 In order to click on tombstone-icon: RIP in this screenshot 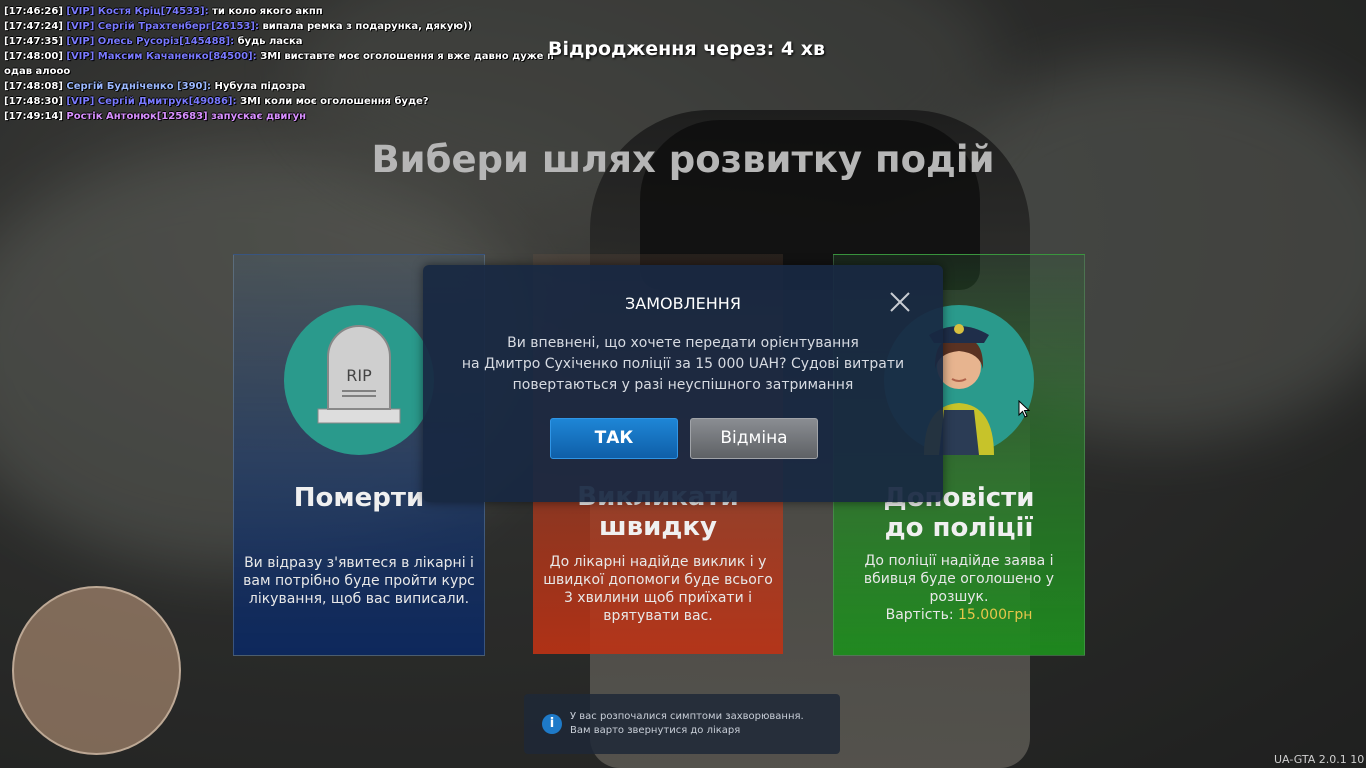, I will do `click(359, 380)`.